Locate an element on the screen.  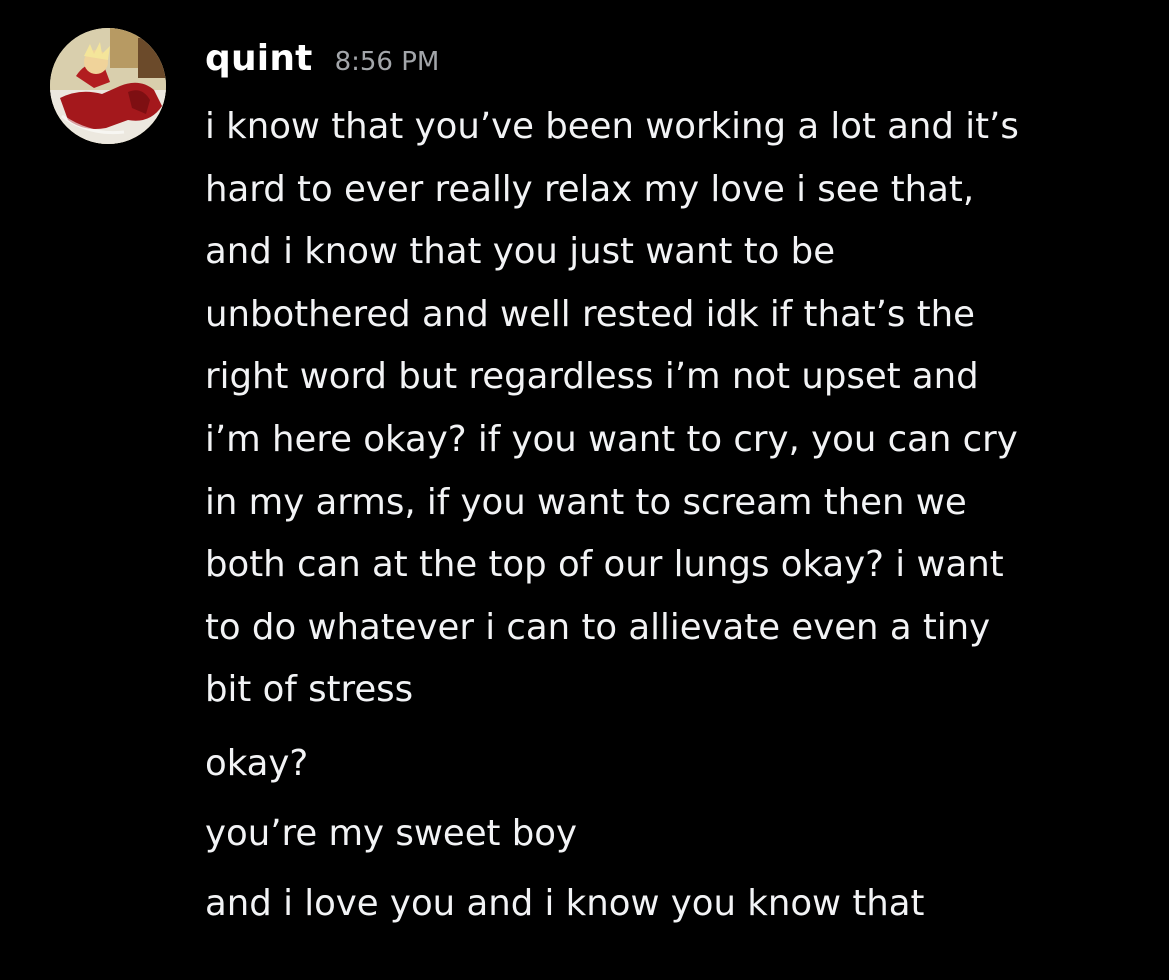
message-author: quint is located at coordinates (259, 58).